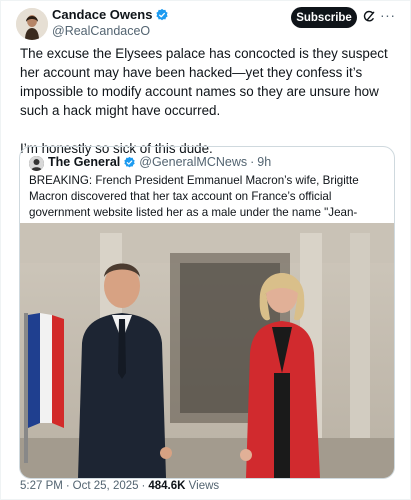 This screenshot has width=411, height=500. I want to click on author-avatar, so click(32, 24).